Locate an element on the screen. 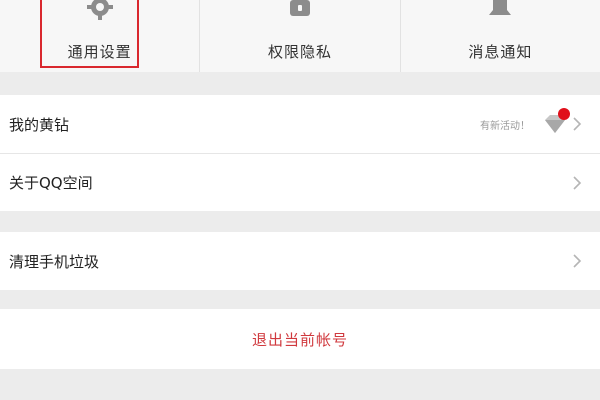 Image resolution: width=600 pixels, height=400 pixels. tab-label: 消息通知 is located at coordinates (500, 52).